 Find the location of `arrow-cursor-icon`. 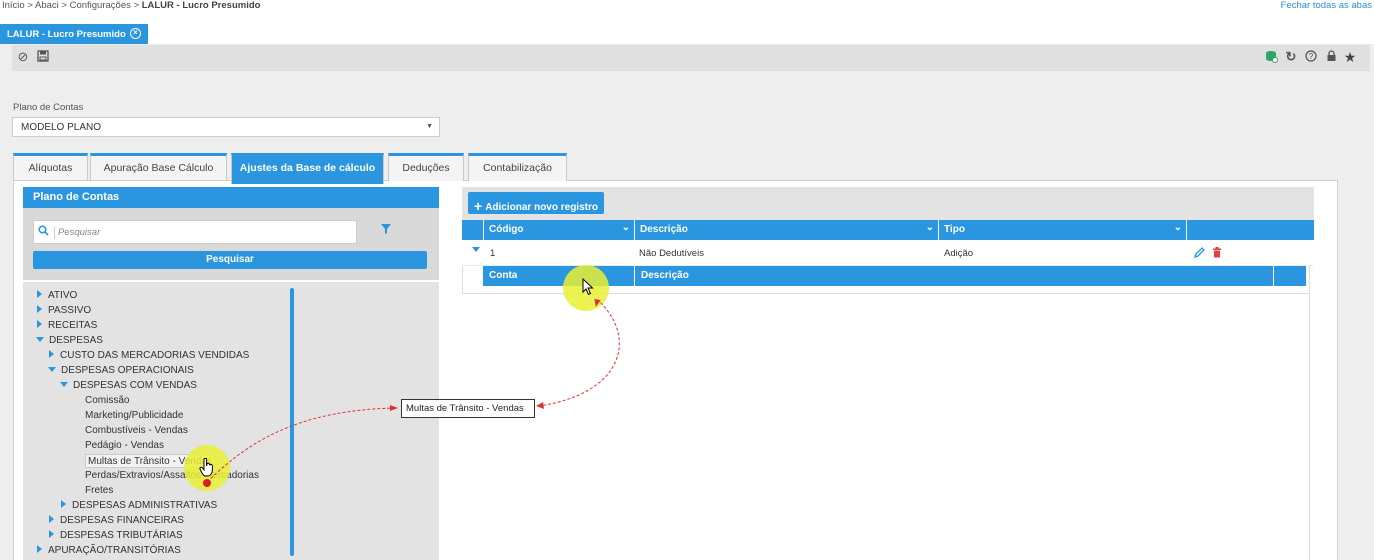

arrow-cursor-icon is located at coordinates (588, 288).